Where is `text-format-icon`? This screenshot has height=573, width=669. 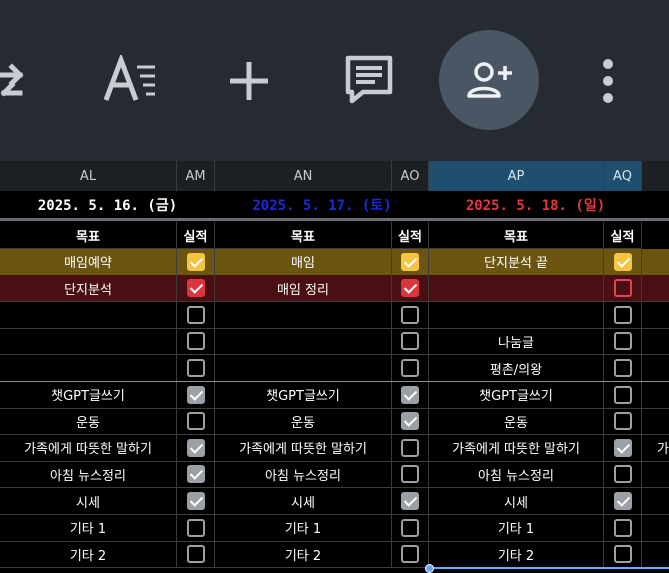 text-format-icon is located at coordinates (130, 80).